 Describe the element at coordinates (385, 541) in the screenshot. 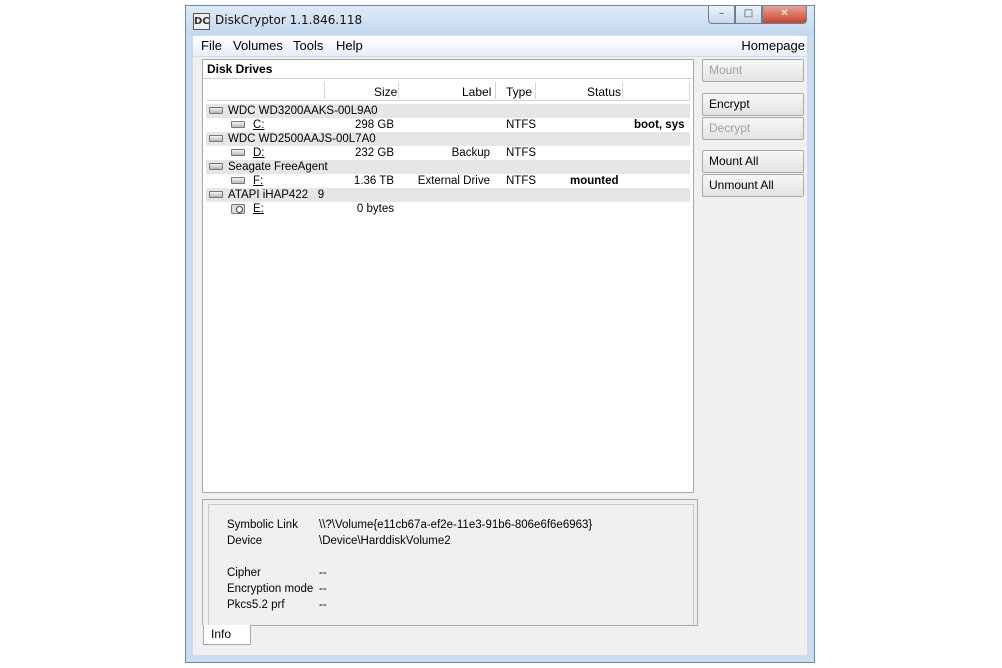

I see `device-value: \Device\HarddiskVolume2` at that location.